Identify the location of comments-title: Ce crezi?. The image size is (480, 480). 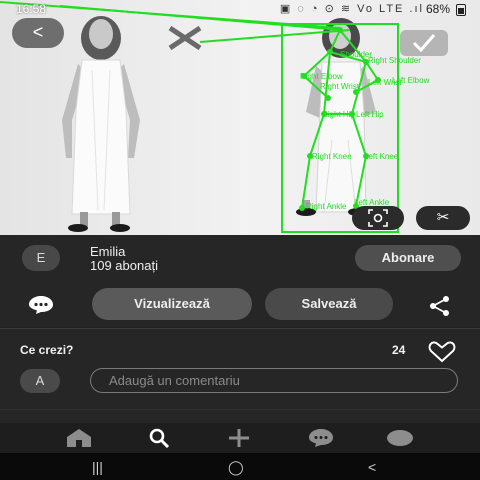
(47, 350).